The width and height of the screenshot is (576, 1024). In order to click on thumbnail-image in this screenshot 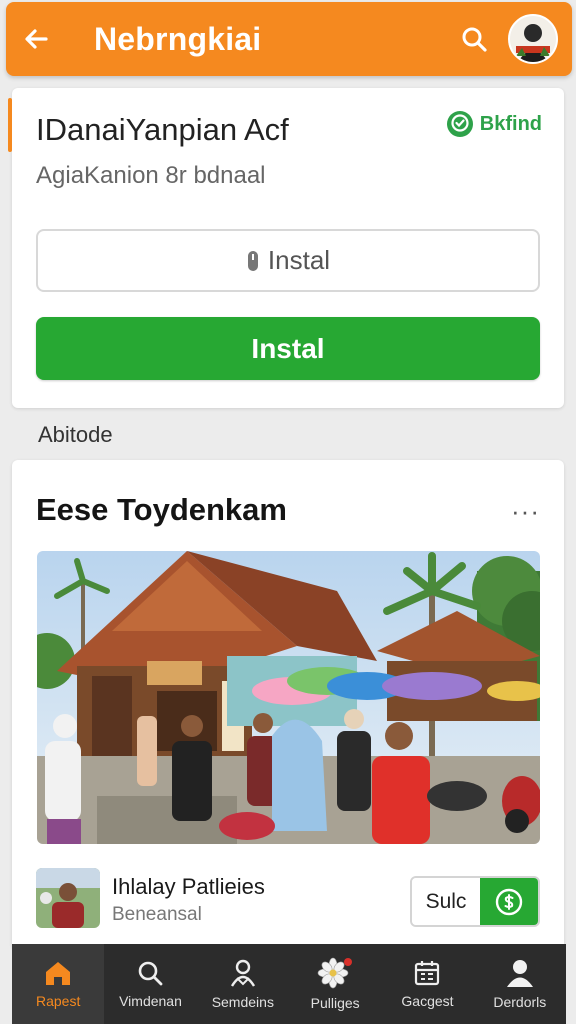, I will do `click(68, 898)`.